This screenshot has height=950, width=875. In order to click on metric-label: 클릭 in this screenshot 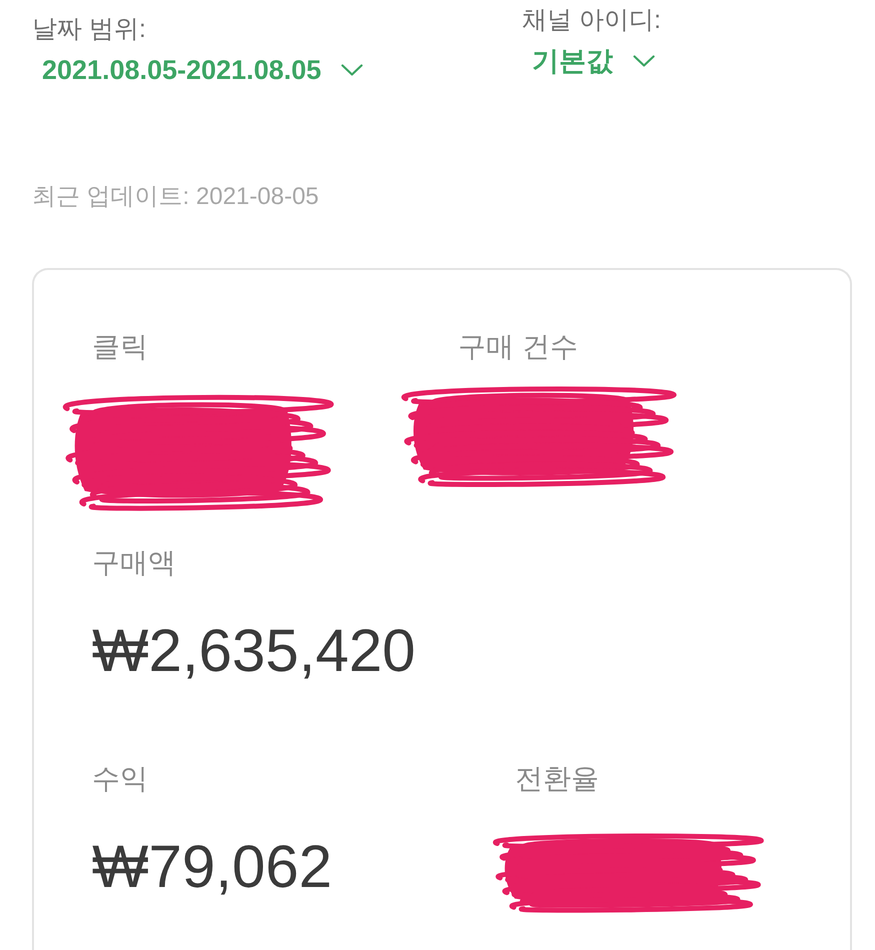, I will do `click(120, 347)`.